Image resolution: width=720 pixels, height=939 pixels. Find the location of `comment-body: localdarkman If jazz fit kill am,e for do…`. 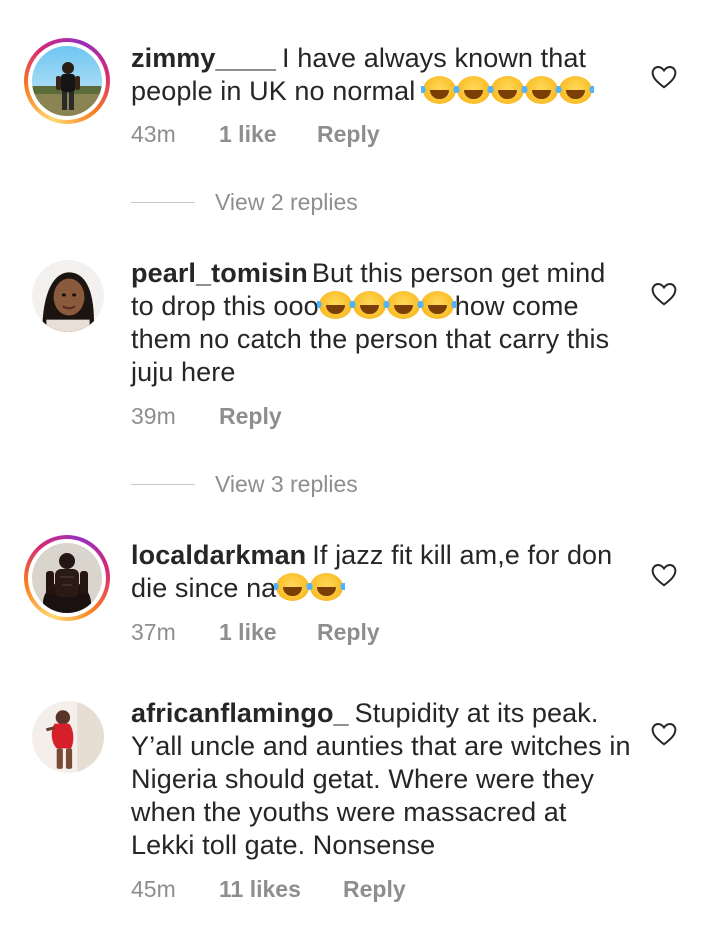

comment-body: localdarkman If jazz fit kill am,e for do… is located at coordinates (381, 572).